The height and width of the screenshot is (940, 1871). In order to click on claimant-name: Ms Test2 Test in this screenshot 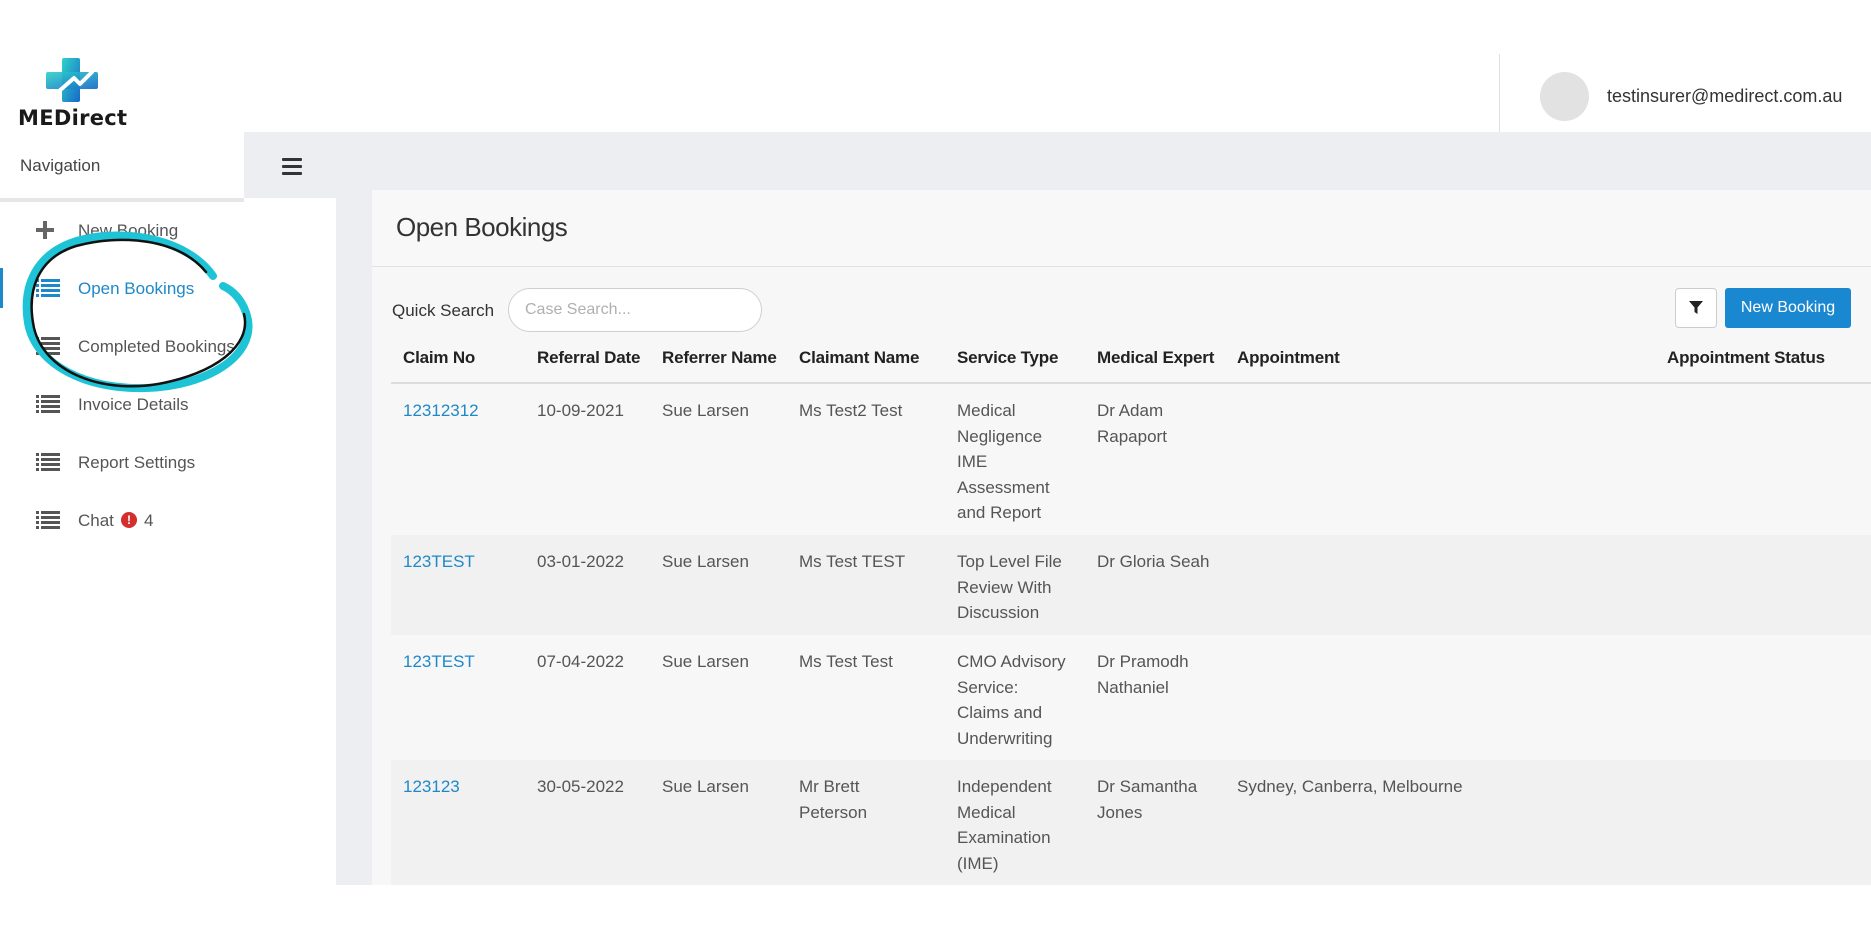, I will do `click(851, 410)`.